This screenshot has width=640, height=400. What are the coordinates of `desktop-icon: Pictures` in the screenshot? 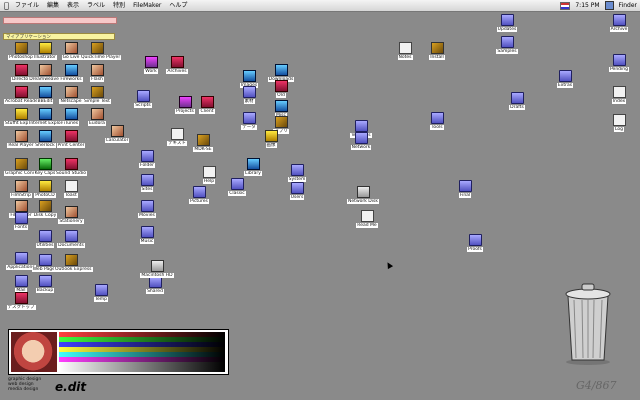 It's located at (199, 196).